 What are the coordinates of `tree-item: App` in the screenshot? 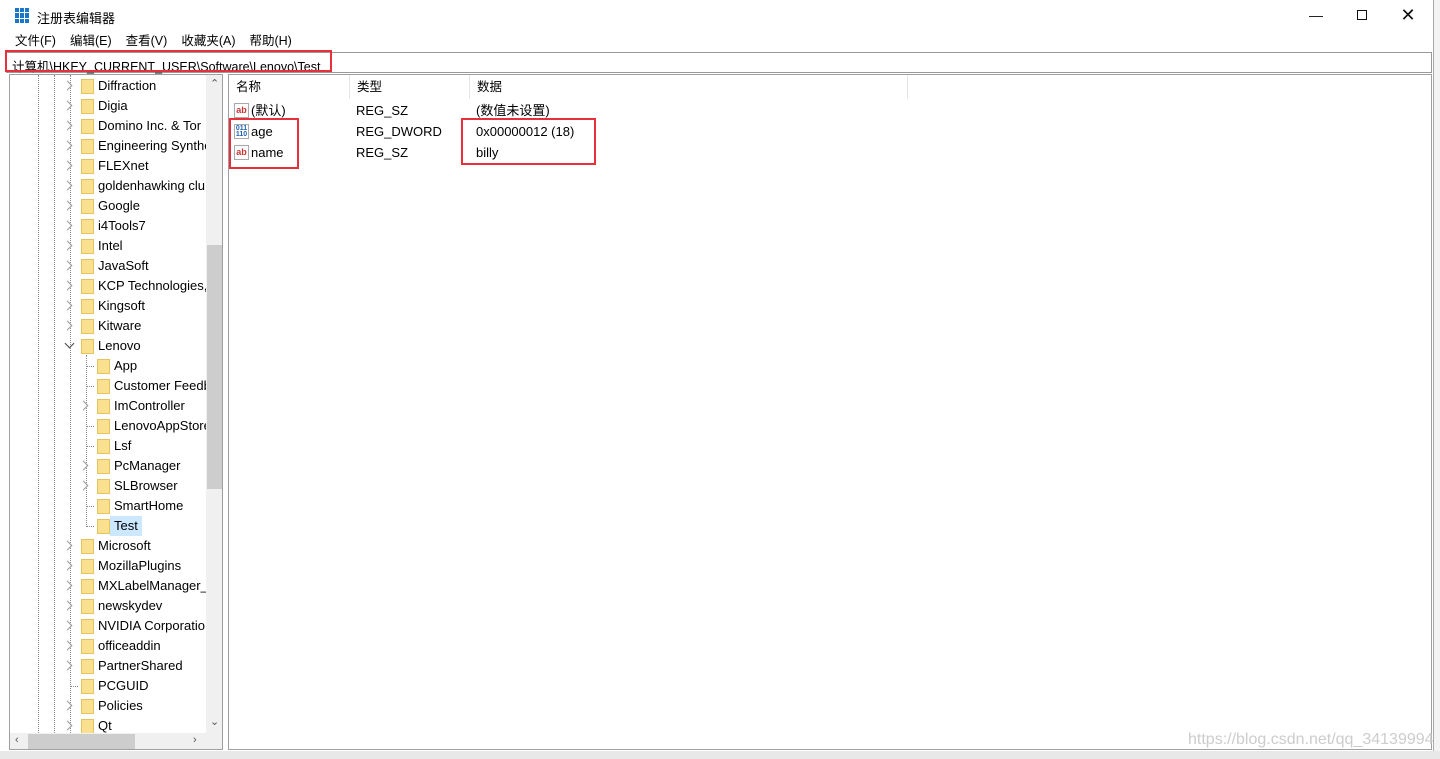 It's located at (108, 366).